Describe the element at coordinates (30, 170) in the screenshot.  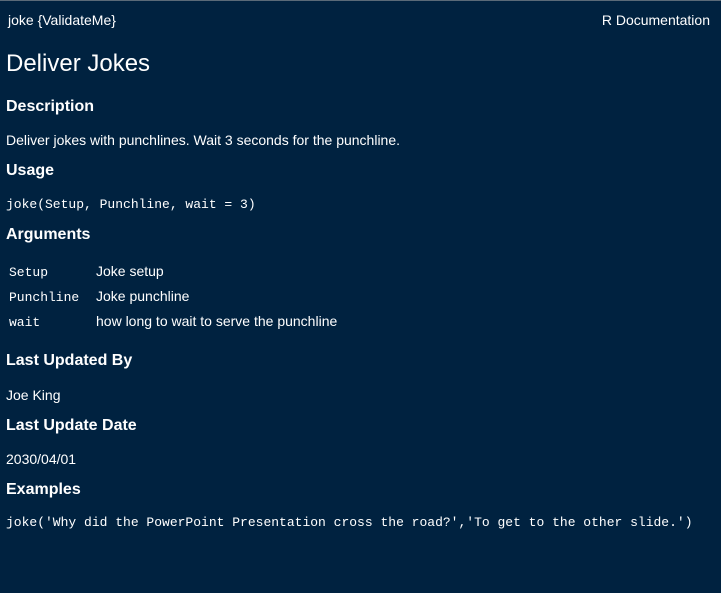
I see `usage-heading: Usage` at that location.